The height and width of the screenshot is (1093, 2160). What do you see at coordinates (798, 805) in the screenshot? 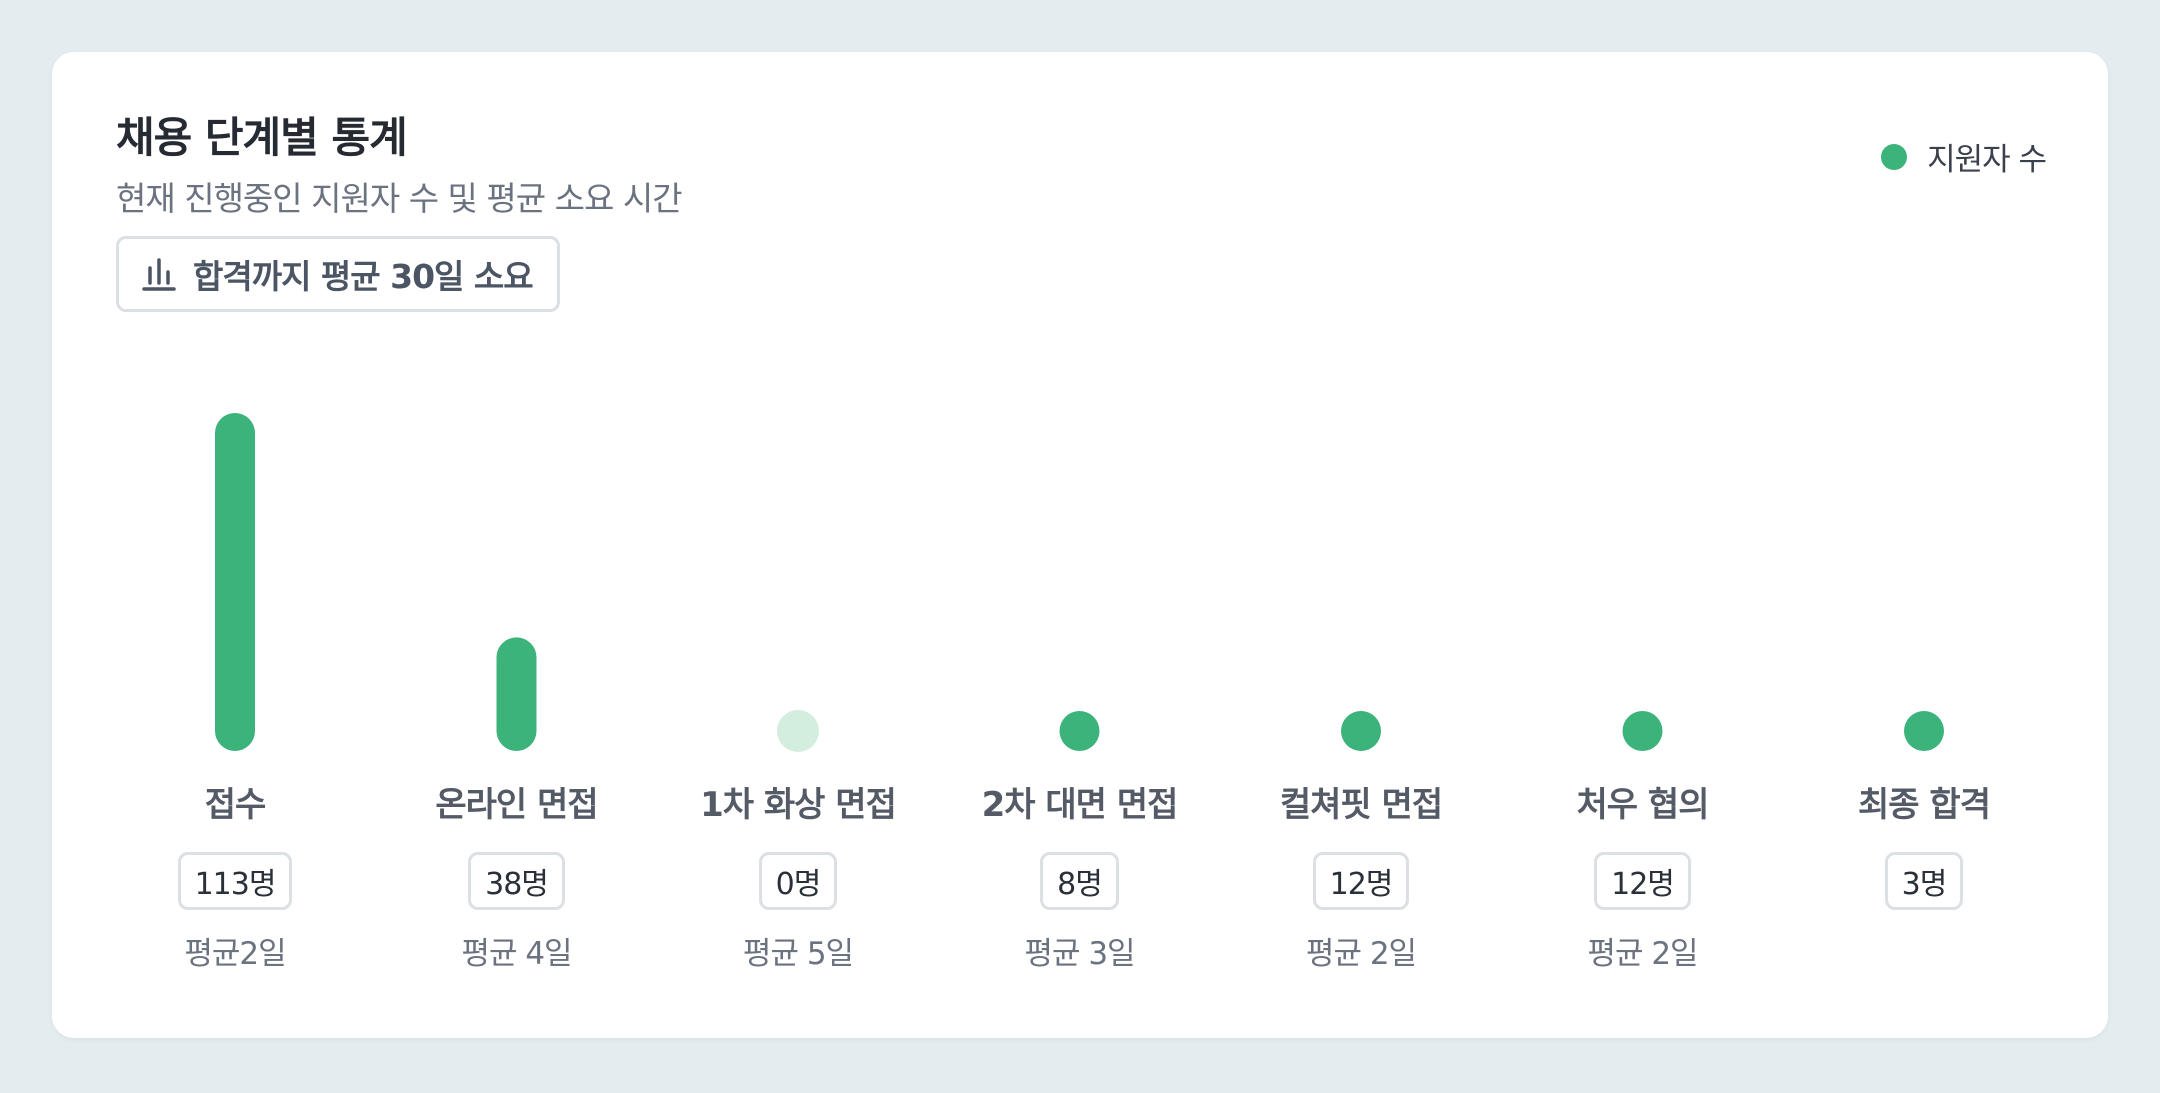
I see `stage-label: 1차 화상 면접` at bounding box center [798, 805].